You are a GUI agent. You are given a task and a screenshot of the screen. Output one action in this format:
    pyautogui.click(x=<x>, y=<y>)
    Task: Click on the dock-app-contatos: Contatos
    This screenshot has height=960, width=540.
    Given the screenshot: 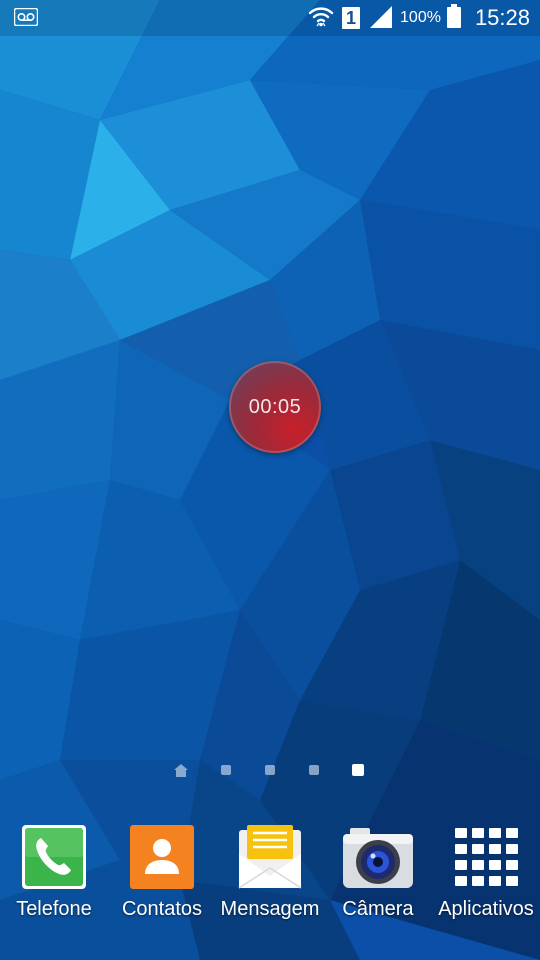 What is the action you would take?
    pyautogui.click(x=162, y=877)
    